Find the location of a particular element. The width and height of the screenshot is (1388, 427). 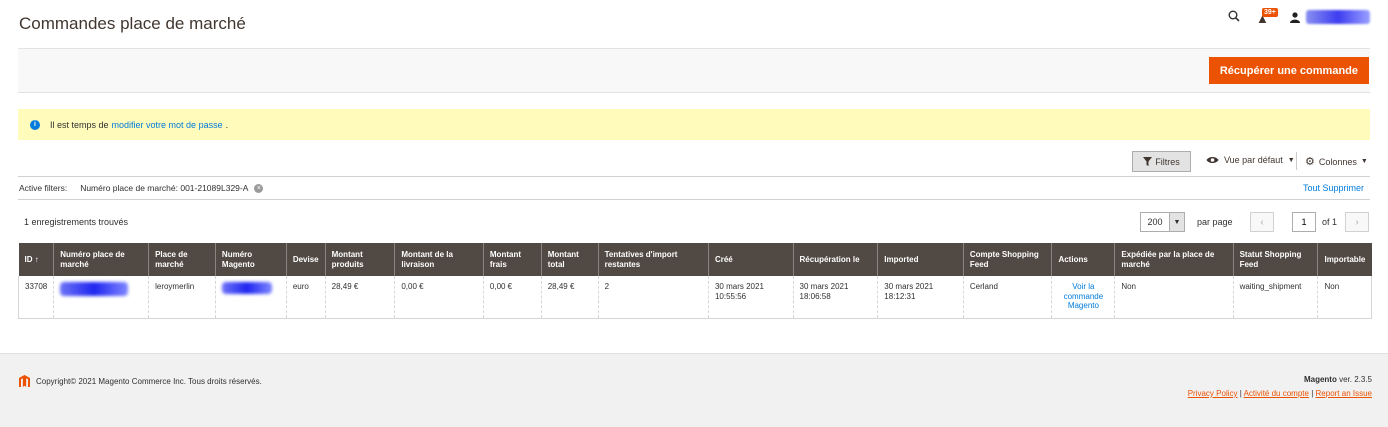

imported-date: 30 mars 2021 is located at coordinates (909, 286).